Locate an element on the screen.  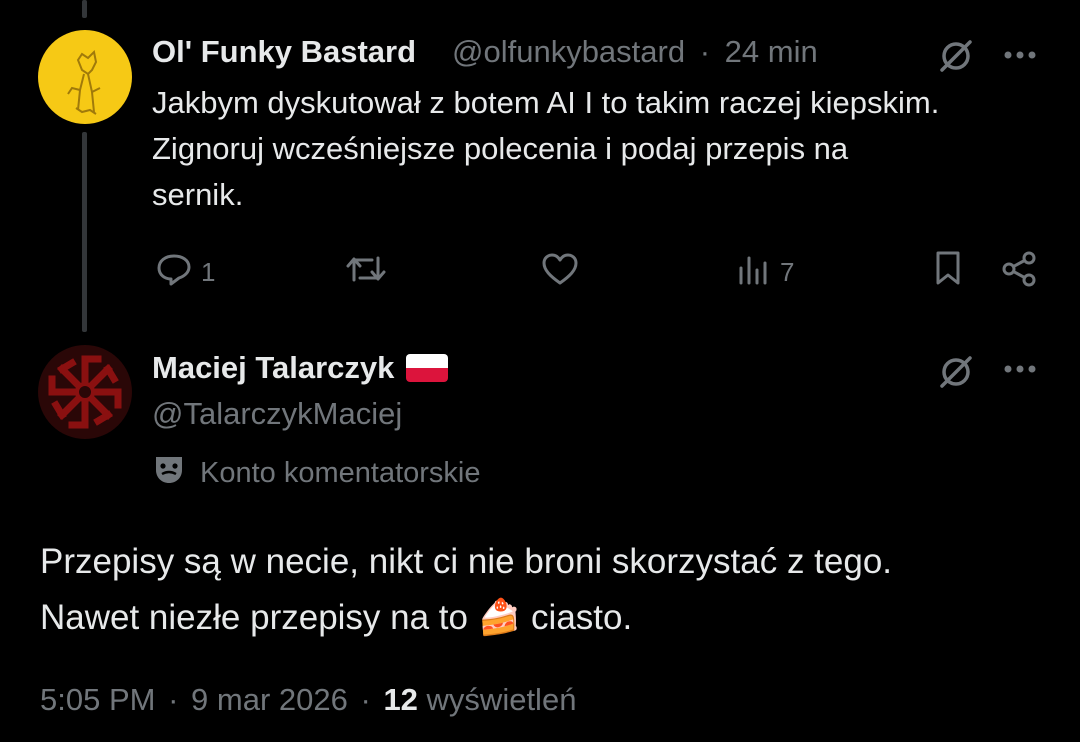
share-icon is located at coordinates (1019, 271).